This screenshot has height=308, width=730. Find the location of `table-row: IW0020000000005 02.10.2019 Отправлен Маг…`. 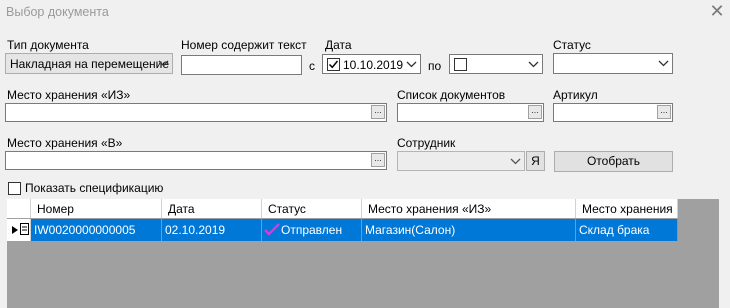

table-row: IW0020000000005 02.10.2019 Отправлен Маг… is located at coordinates (342, 230).